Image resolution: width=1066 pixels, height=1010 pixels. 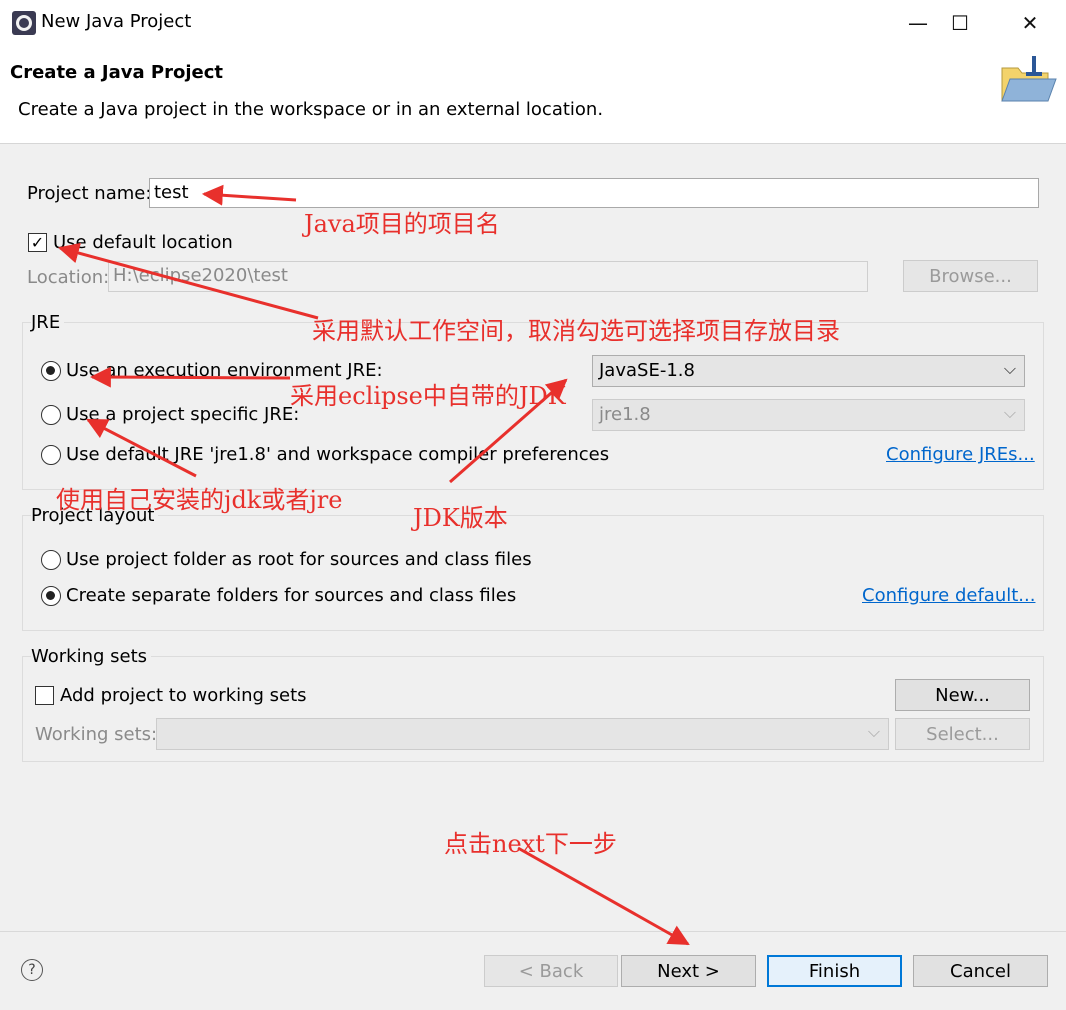 I want to click on use-default-location-label: Use default location, so click(x=143, y=242).